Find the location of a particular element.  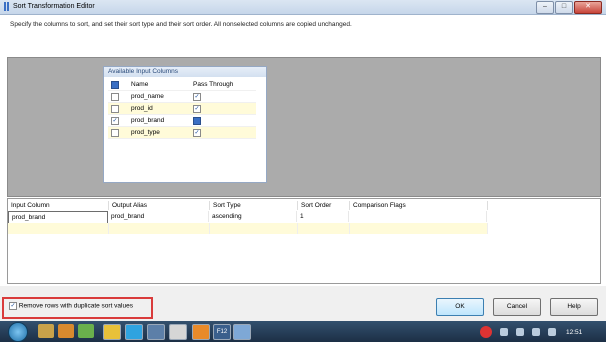

sort-type-cell: ascending is located at coordinates (253, 216).